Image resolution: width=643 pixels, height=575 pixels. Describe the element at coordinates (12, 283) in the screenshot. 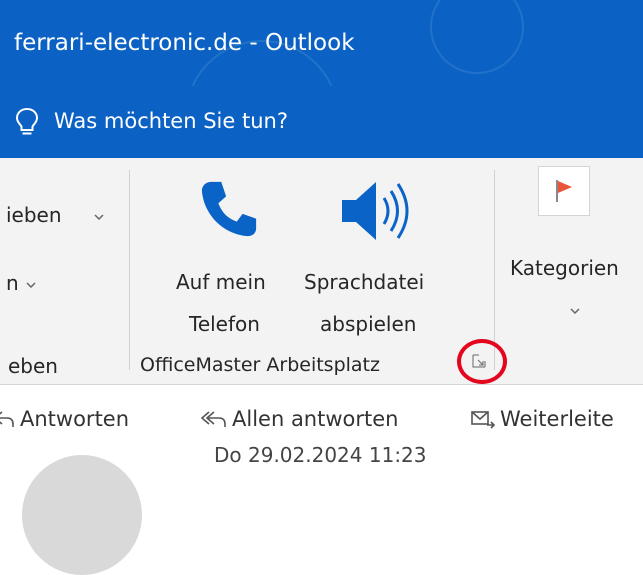

I see `more-label: n` at that location.